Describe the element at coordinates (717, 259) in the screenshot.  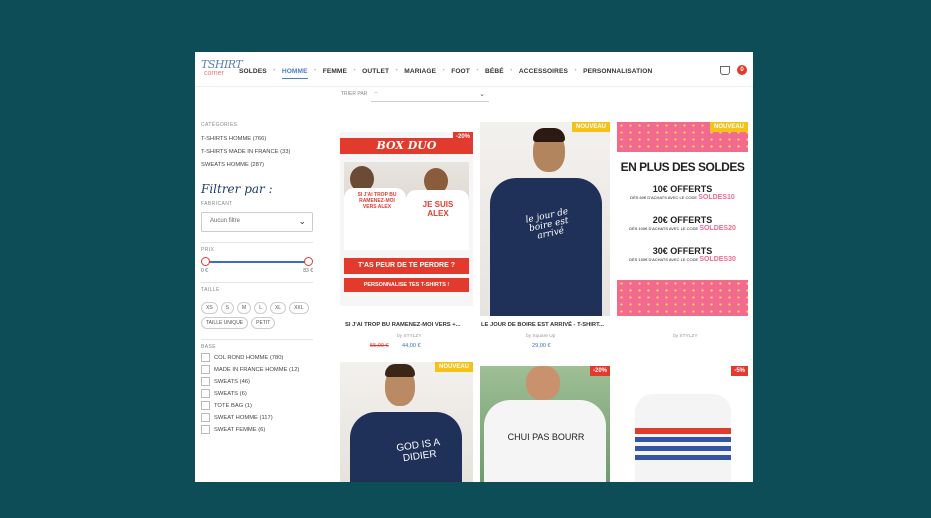
I see `promo-code: SOLDES30` at that location.